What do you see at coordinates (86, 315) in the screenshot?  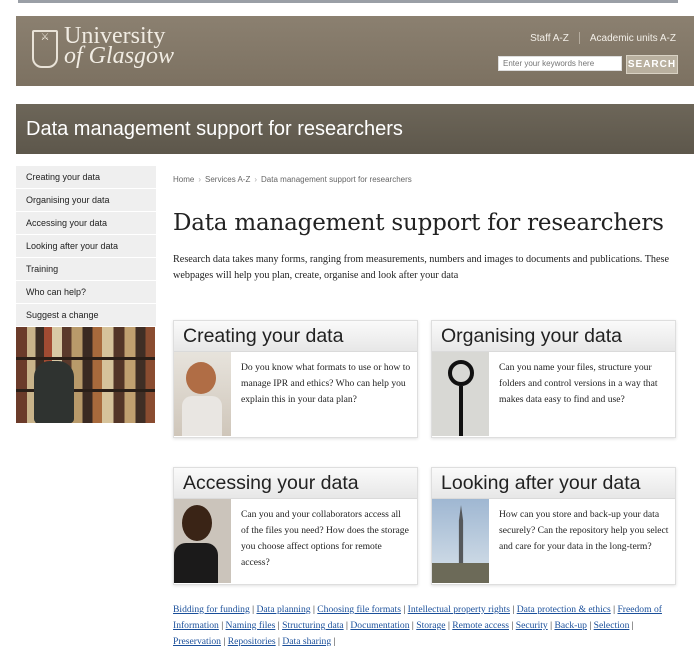 I see `sidebar-item-suggest-change: Suggest a change` at bounding box center [86, 315].